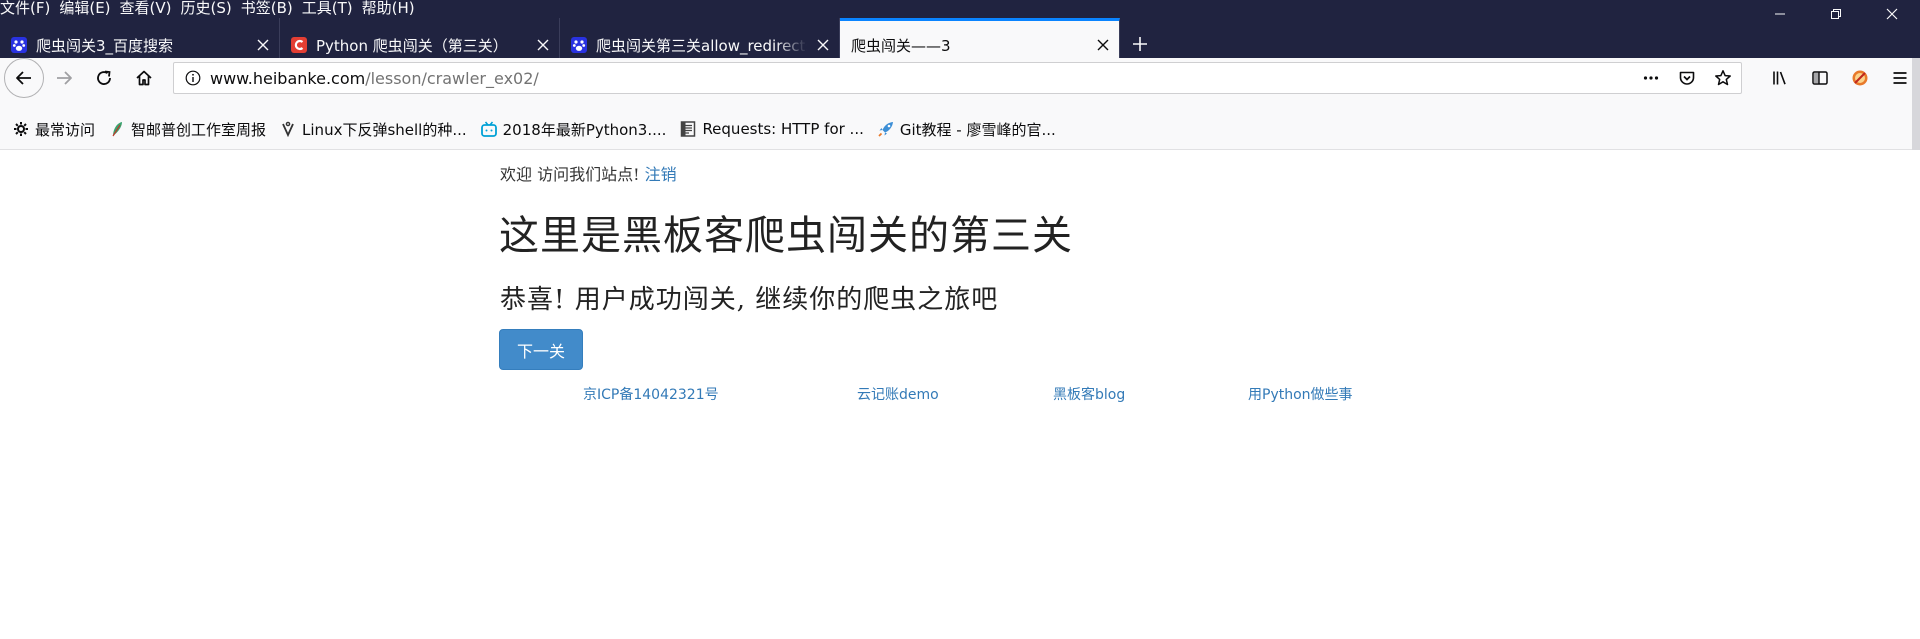 Image resolution: width=1920 pixels, height=639 pixels. What do you see at coordinates (886, 129) in the screenshot?
I see `rocket-icon` at bounding box center [886, 129].